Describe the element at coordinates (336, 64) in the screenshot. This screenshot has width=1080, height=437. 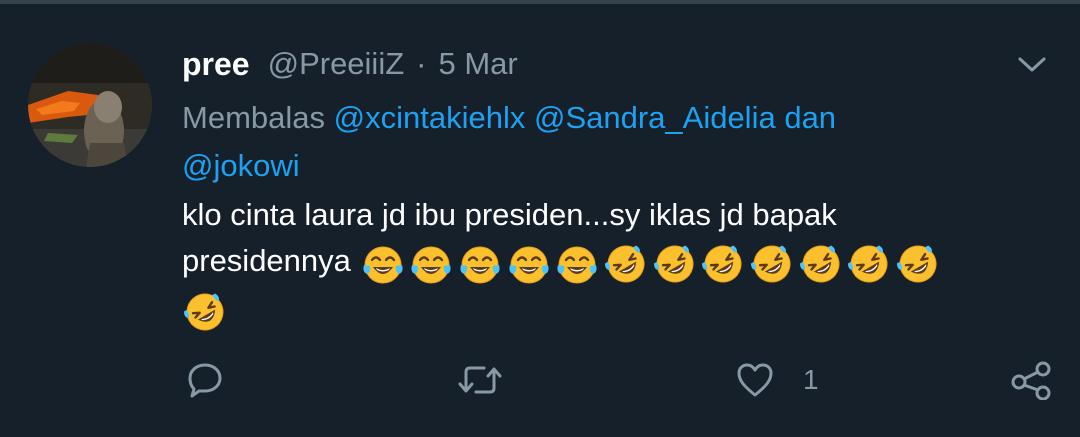
I see `user-handle: @PreeiiiZ` at that location.